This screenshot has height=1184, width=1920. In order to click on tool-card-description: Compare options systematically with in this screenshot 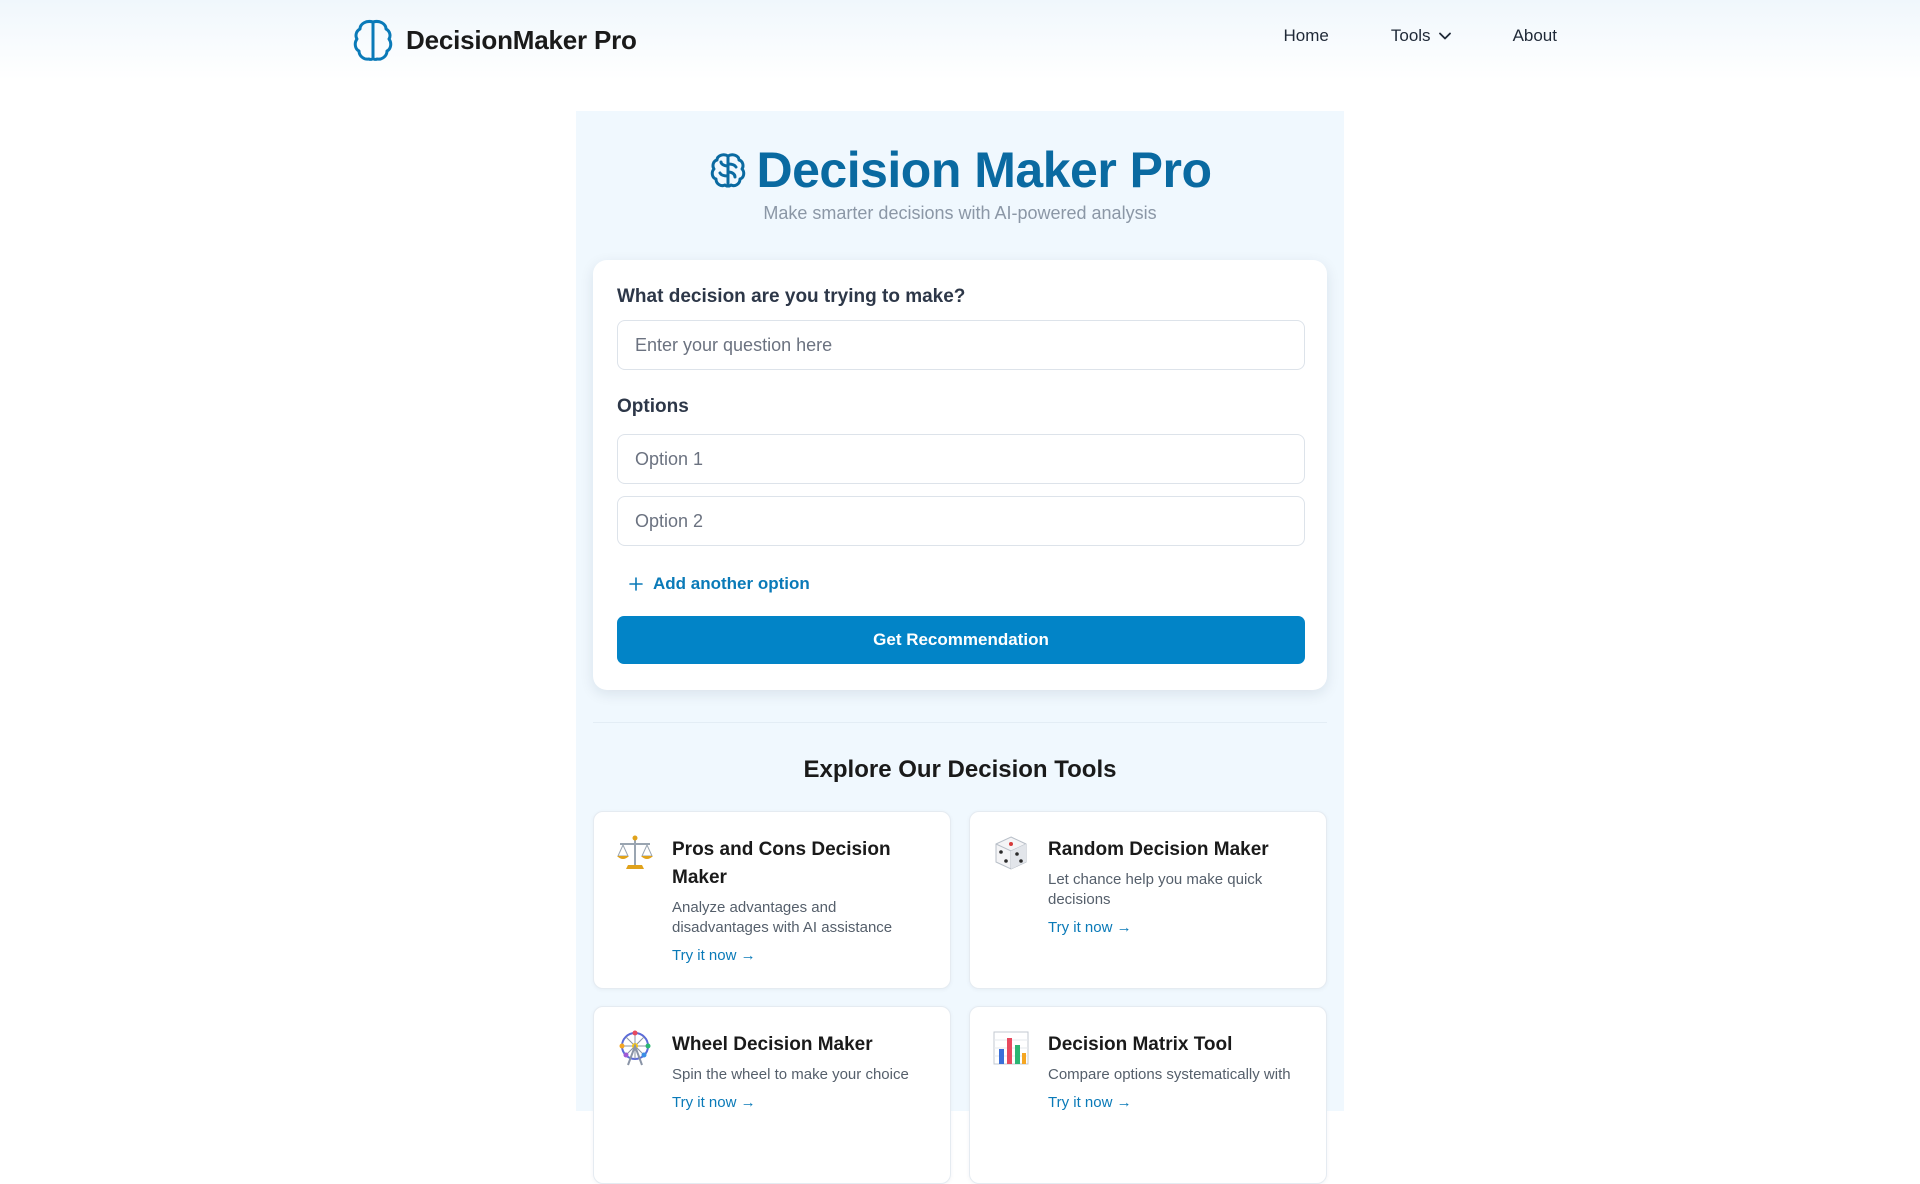, I will do `click(1169, 1074)`.